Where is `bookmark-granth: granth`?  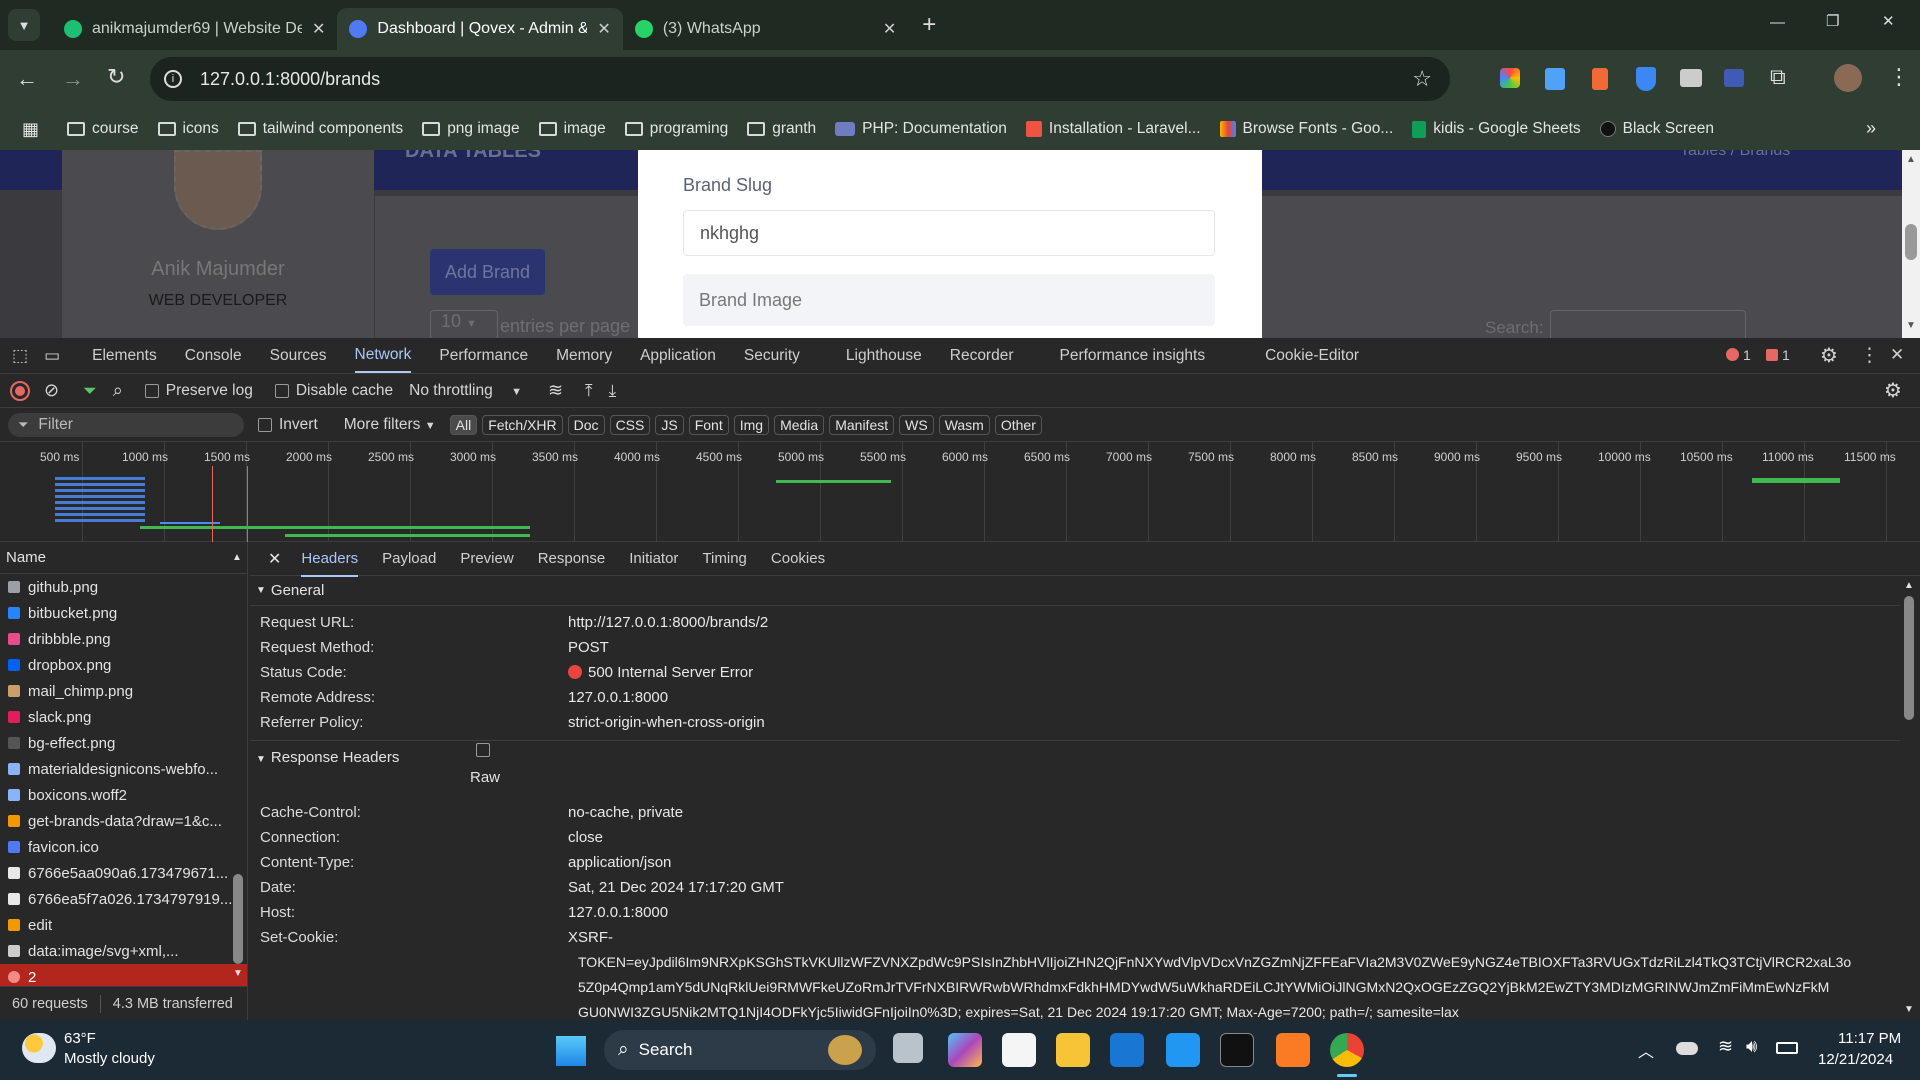
bookmark-granth: granth is located at coordinates (781, 129).